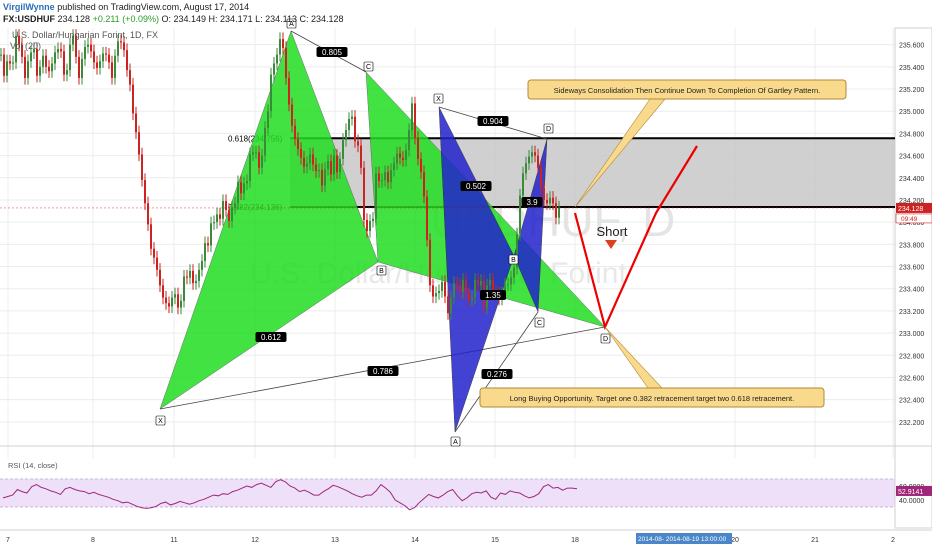 The height and width of the screenshot is (550, 932). I want to click on price-tick-label: 235.000, so click(911, 112).